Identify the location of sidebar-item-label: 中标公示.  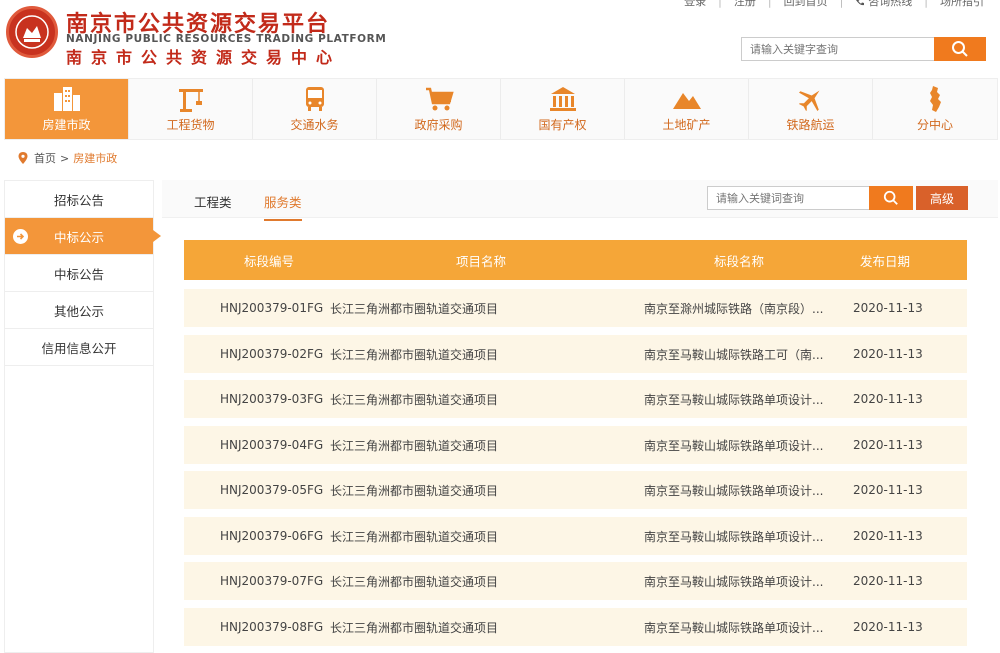
(78, 237).